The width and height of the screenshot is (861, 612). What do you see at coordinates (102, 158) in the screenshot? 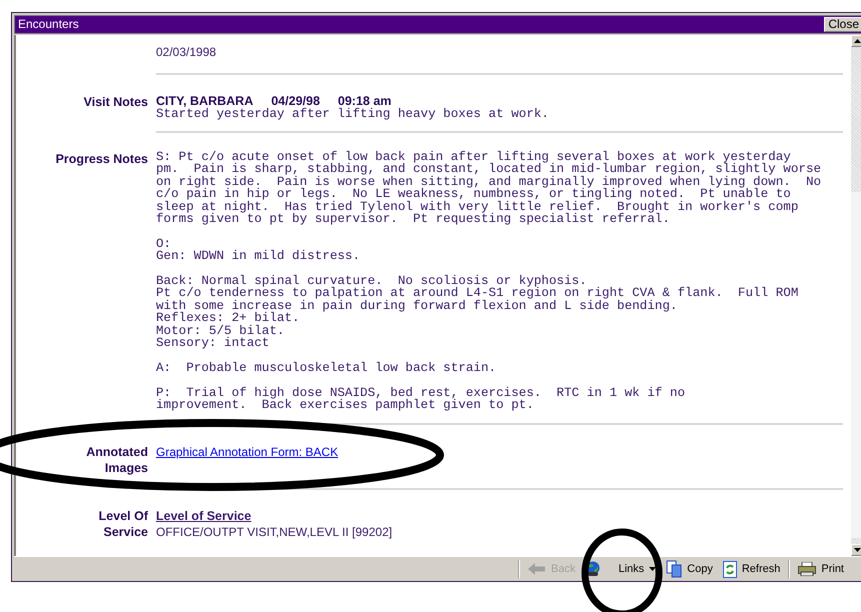
I see `field-label: Progress Notes` at bounding box center [102, 158].